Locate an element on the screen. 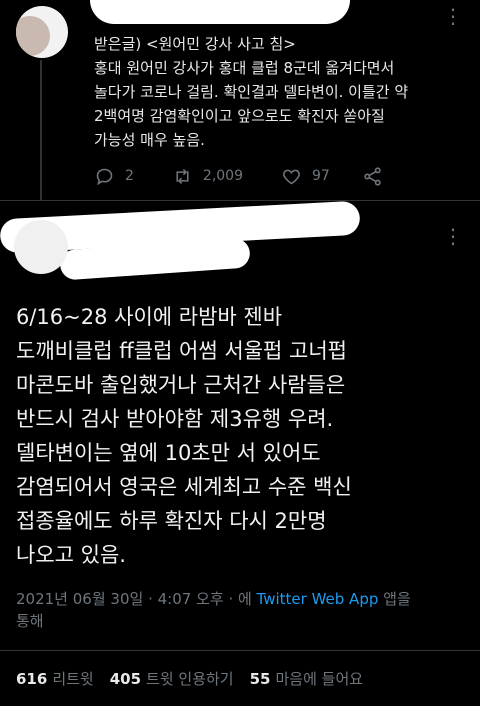 This screenshot has height=706, width=480. likes-stat: 55 마음에 들어요 is located at coordinates (306, 678).